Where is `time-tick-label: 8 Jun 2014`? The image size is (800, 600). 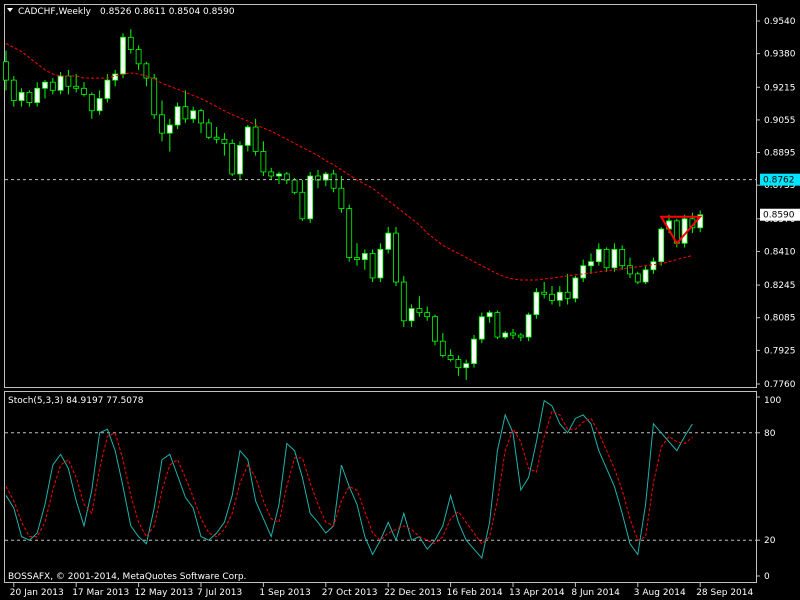 time-tick-label: 8 Jun 2014 is located at coordinates (595, 593).